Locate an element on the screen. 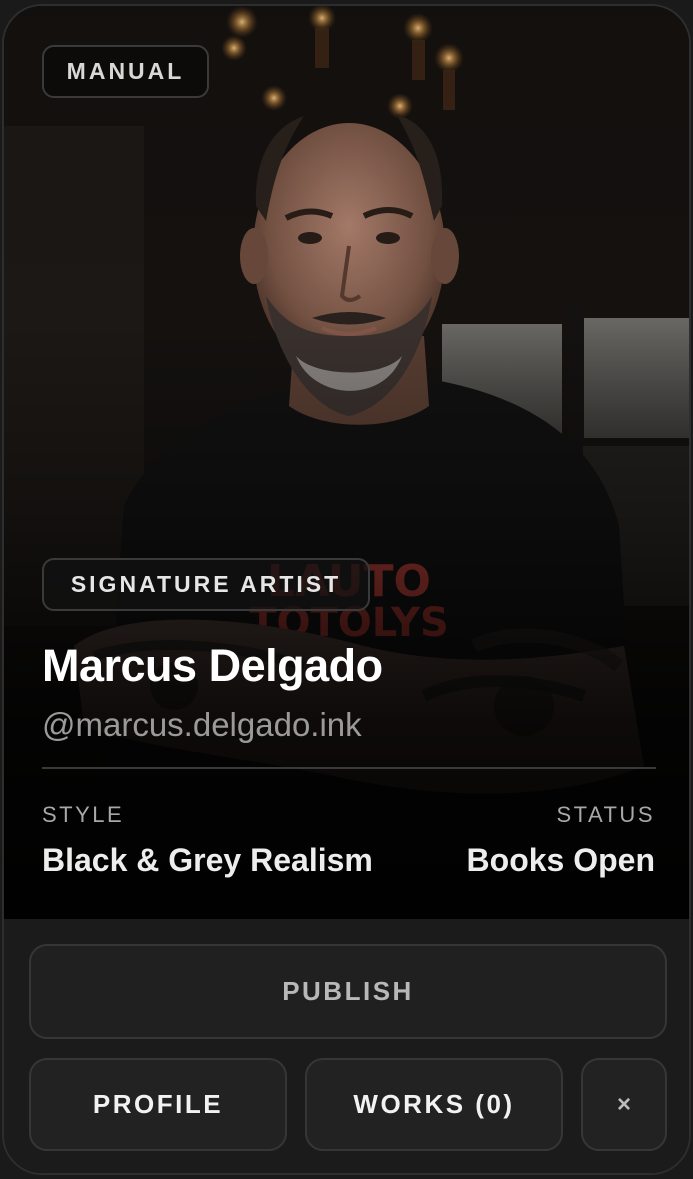  works-button: WORKS (0) is located at coordinates (434, 1104).